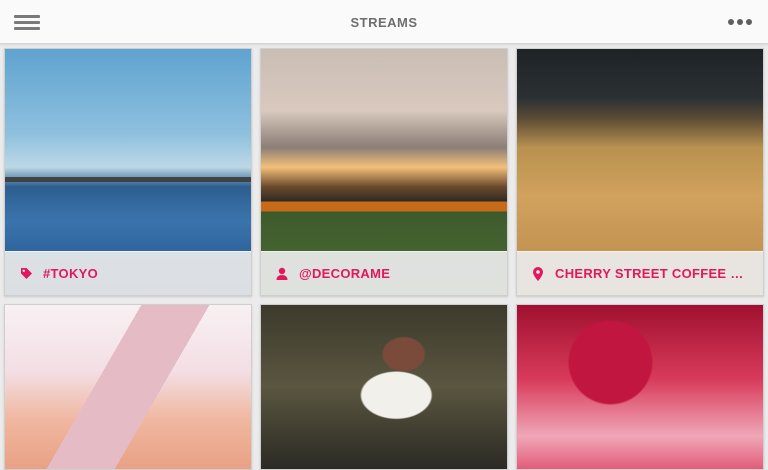  I want to click on more-dots-icon, so click(740, 23).